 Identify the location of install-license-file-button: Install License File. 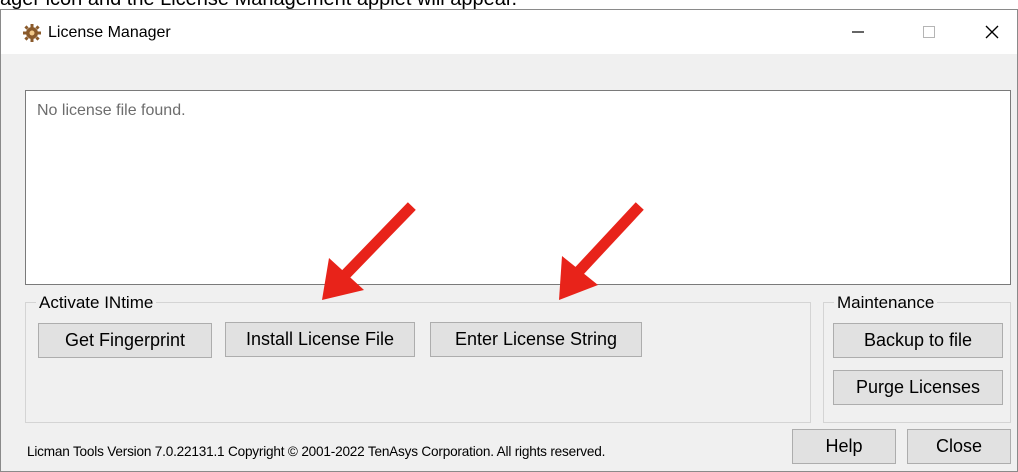
(320, 339).